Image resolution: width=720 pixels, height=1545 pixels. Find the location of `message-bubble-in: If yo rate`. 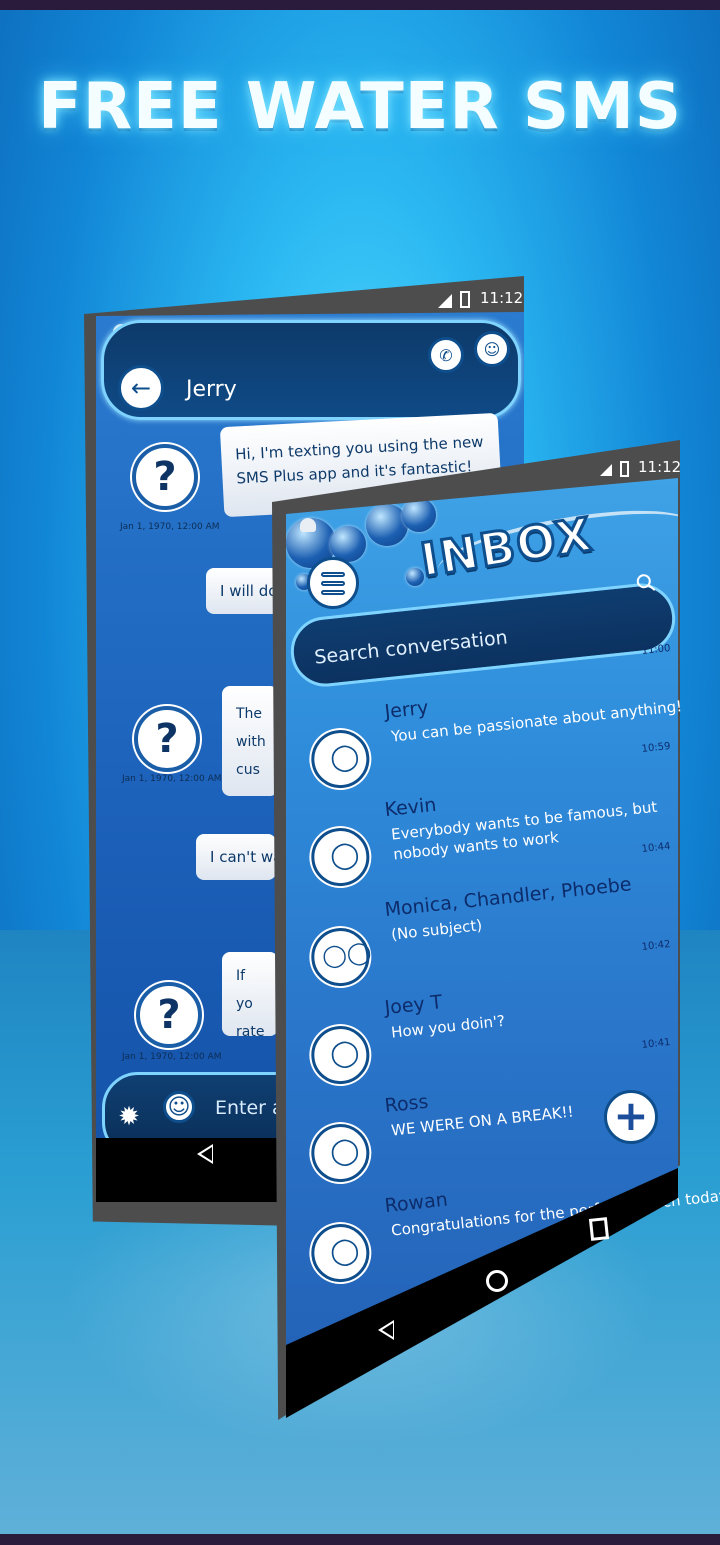

message-bubble-in: If yo rate is located at coordinates (250, 994).